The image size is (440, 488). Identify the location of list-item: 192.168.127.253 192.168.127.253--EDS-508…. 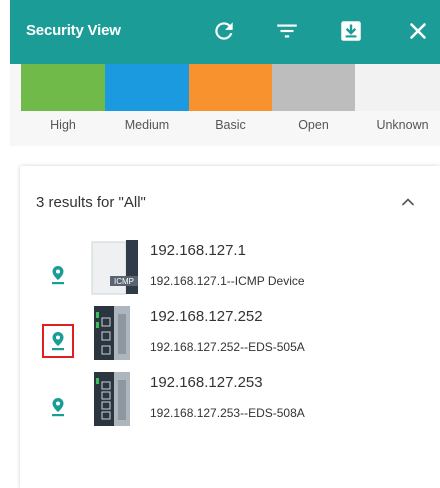
(230, 398).